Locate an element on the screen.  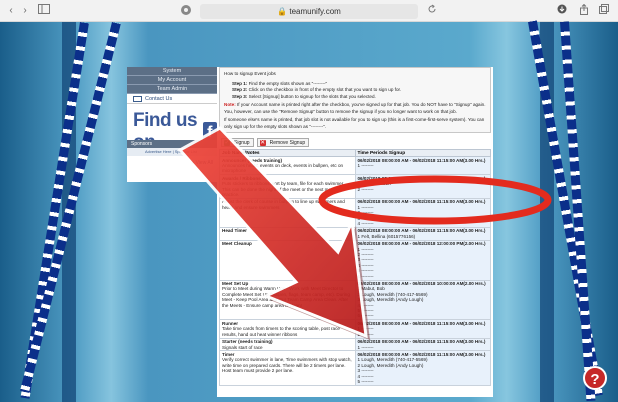
back-icon: ‹ is located at coordinates (11, 11).